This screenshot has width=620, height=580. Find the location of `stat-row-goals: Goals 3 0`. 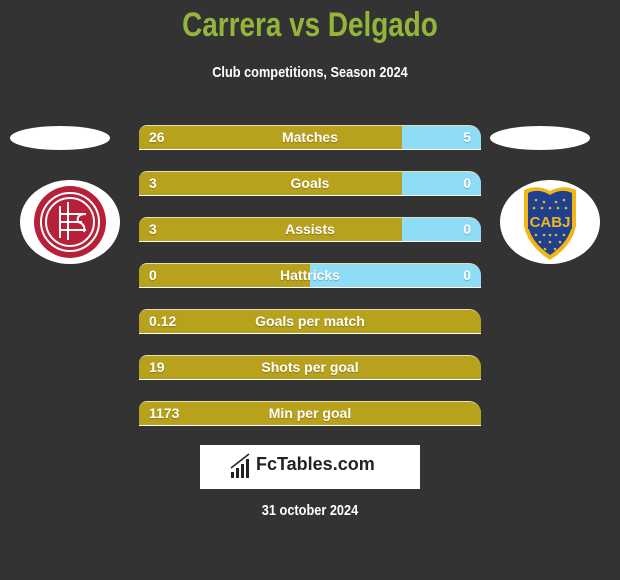

stat-row-goals: Goals 3 0 is located at coordinates (310, 183).